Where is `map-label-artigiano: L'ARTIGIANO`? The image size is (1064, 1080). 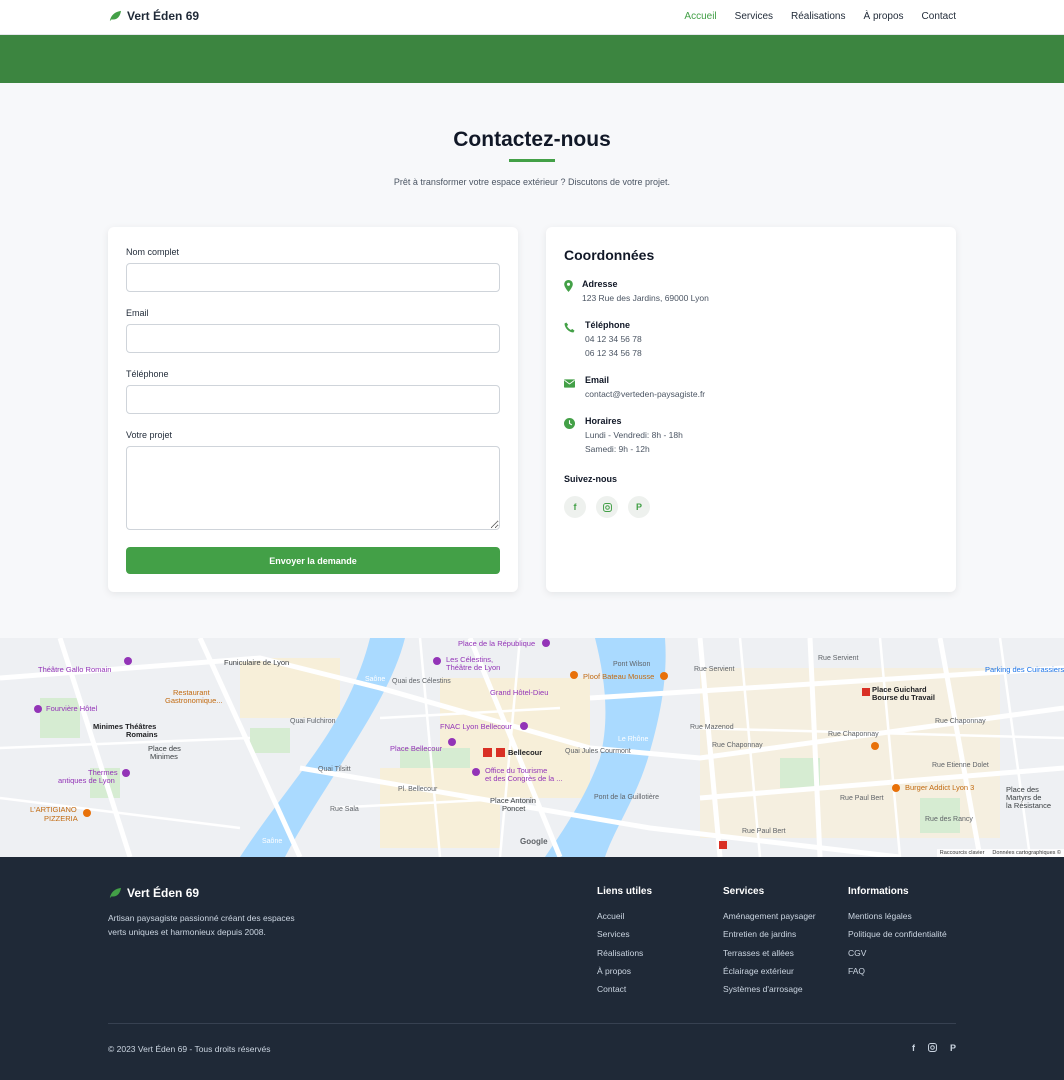
map-label-artigiano: L'ARTIGIANO is located at coordinates (53, 809).